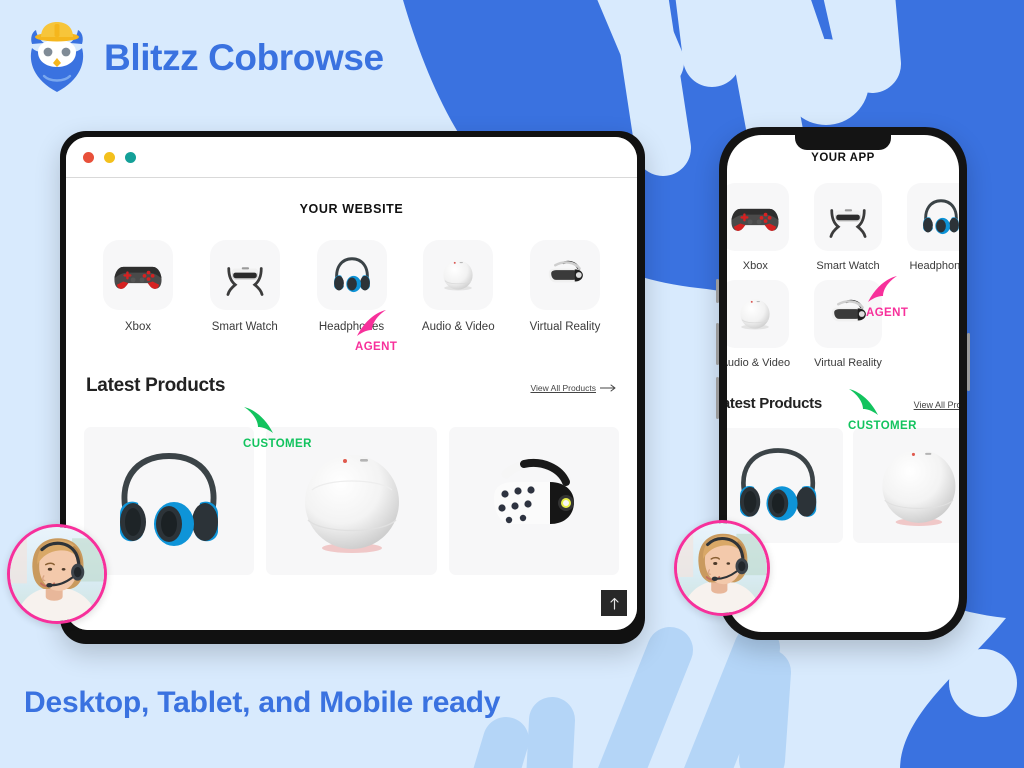 This screenshot has height=768, width=1024. What do you see at coordinates (717, 344) in the screenshot?
I see `phone-volume-up-button` at bounding box center [717, 344].